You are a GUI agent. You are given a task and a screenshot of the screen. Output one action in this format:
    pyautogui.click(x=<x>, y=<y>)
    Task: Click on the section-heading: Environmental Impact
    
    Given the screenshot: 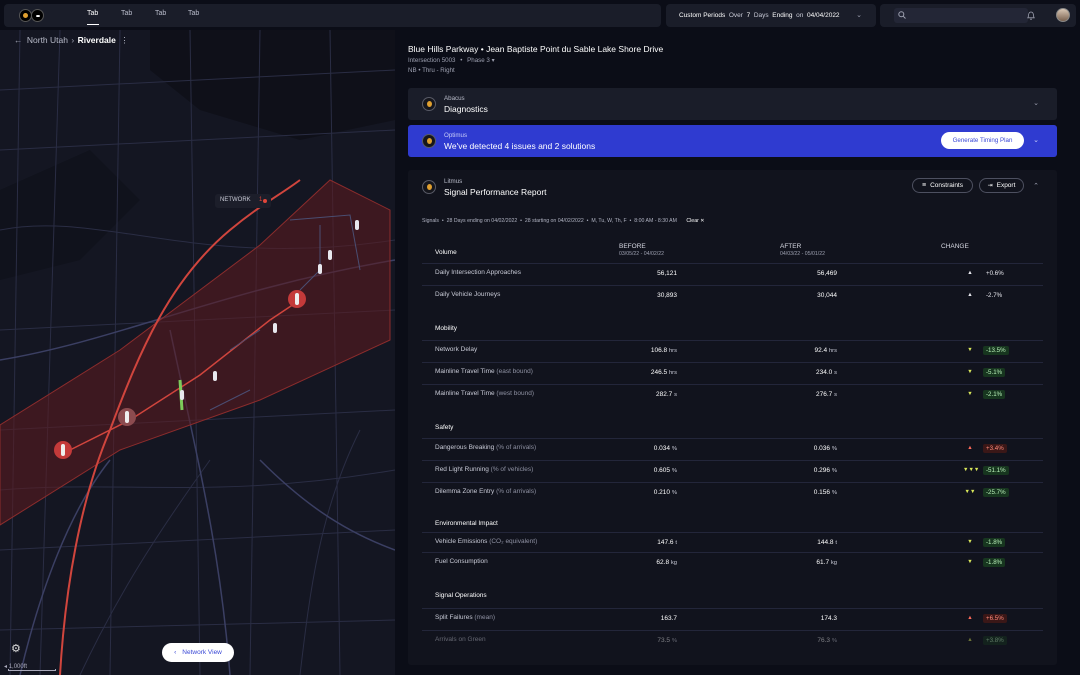 What is the action you would take?
    pyautogui.click(x=466, y=523)
    